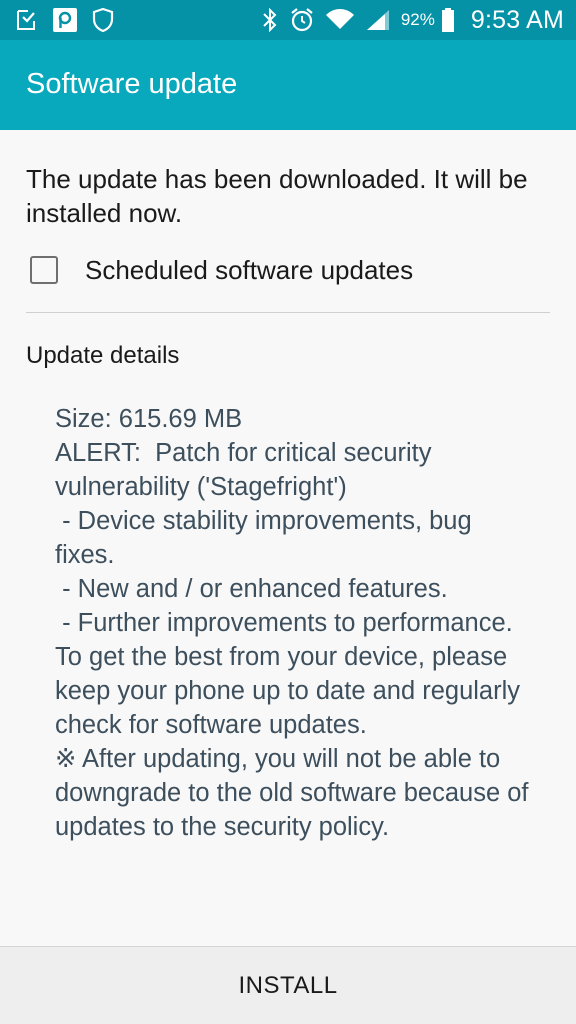 This screenshot has width=576, height=1024. What do you see at coordinates (251, 589) in the screenshot?
I see `detail-line: - New and / or enhanced features.` at bounding box center [251, 589].